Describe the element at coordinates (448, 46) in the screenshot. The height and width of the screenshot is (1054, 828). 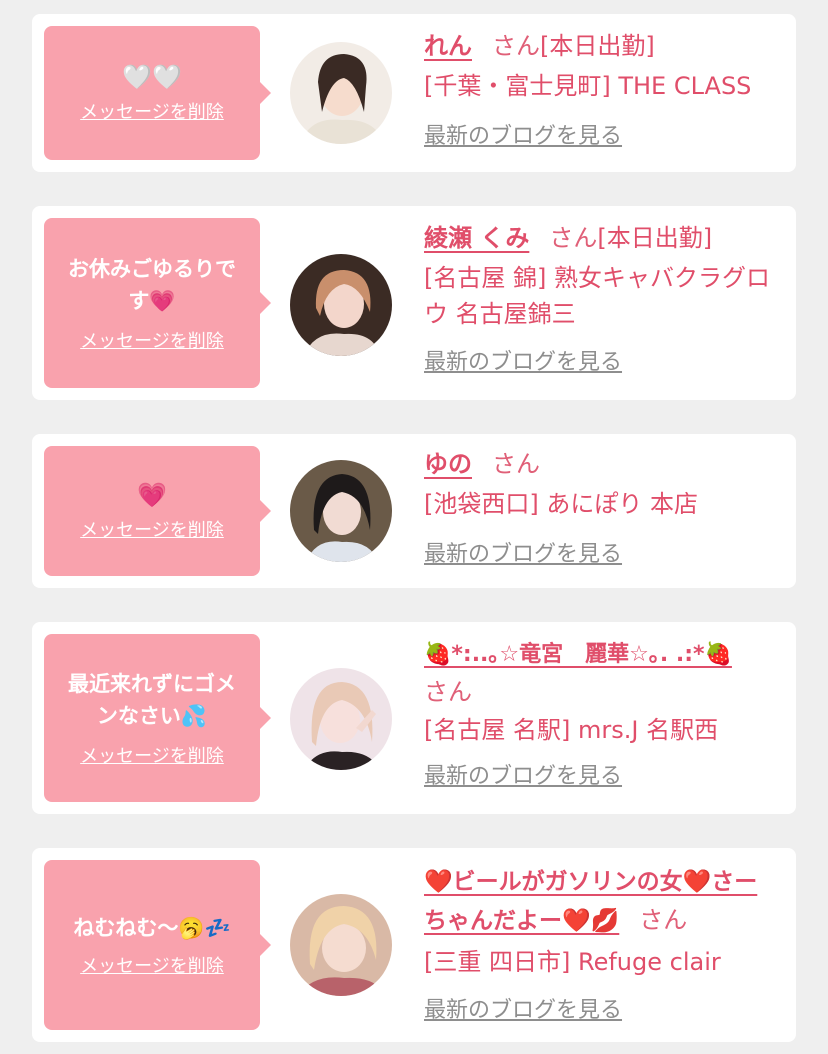
I see `girl-name-link: れん` at that location.